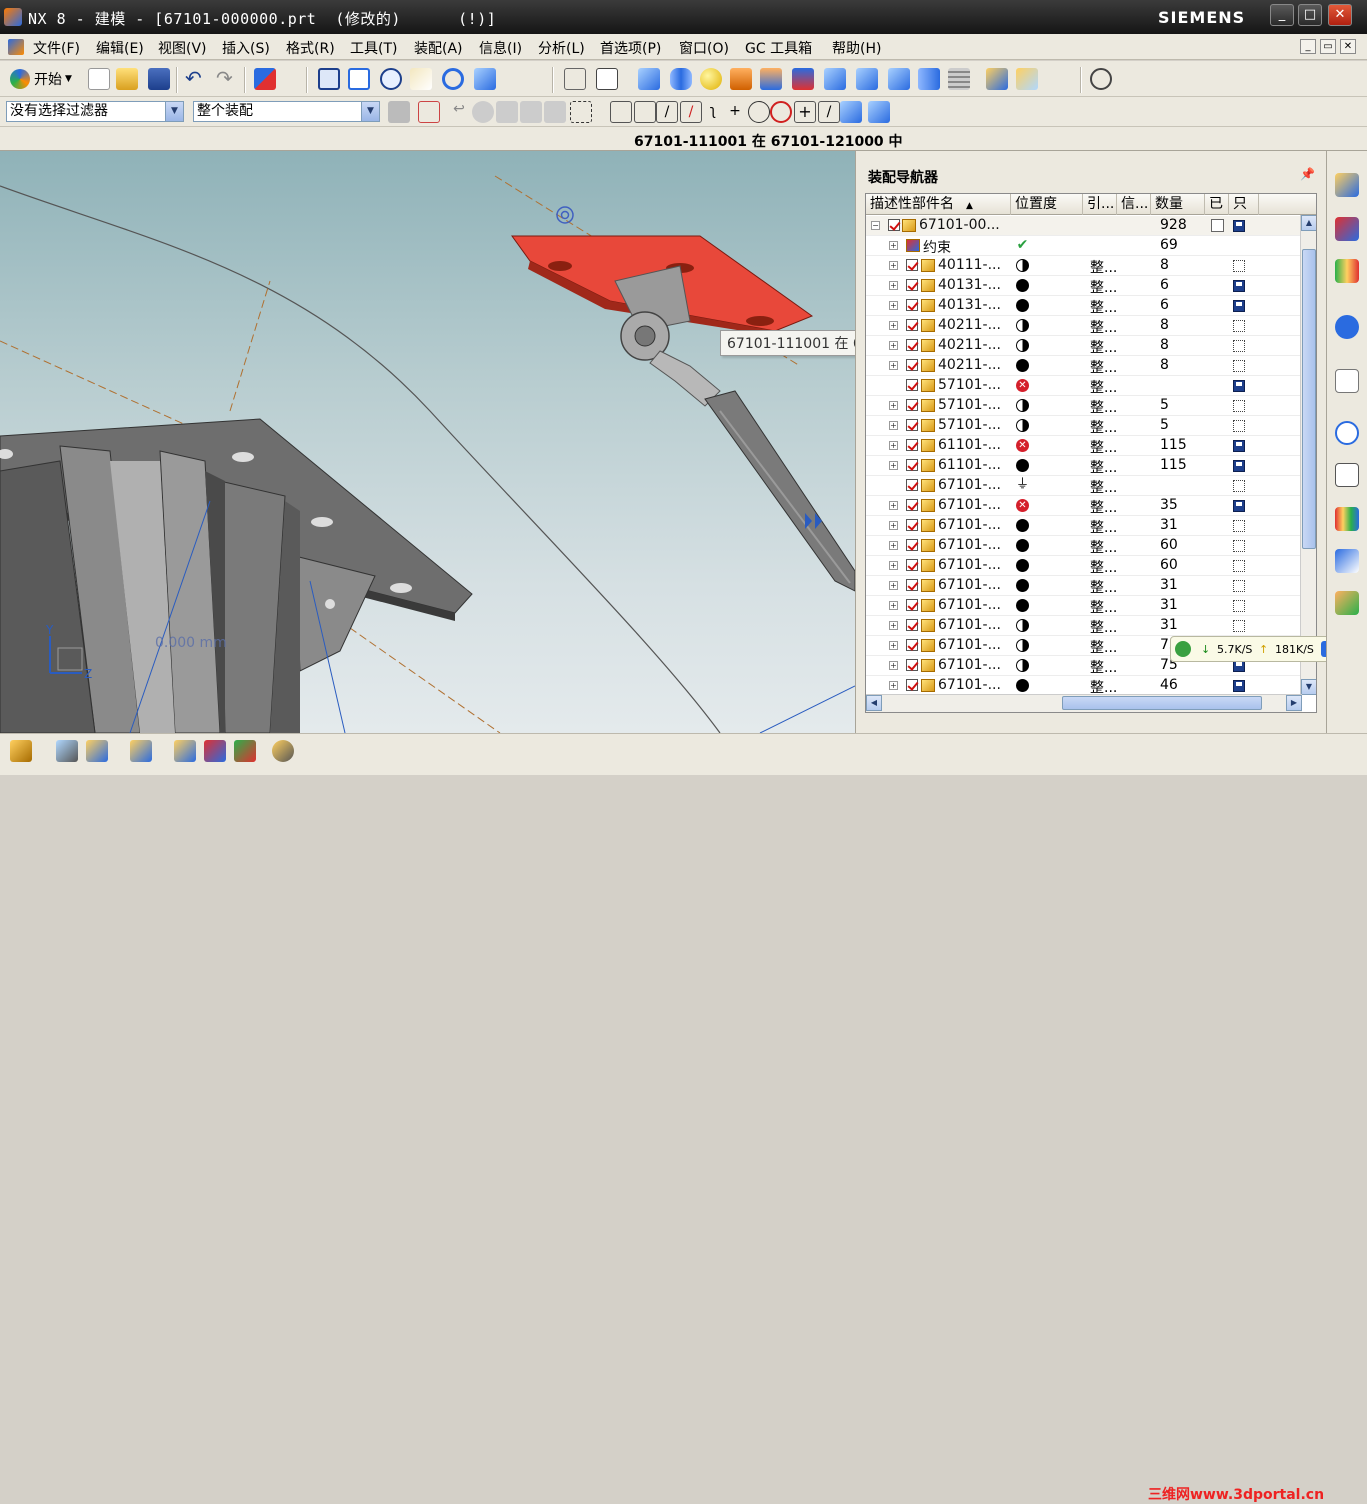  Describe the element at coordinates (681, 79) in the screenshot. I see `cylinder-icon` at that location.